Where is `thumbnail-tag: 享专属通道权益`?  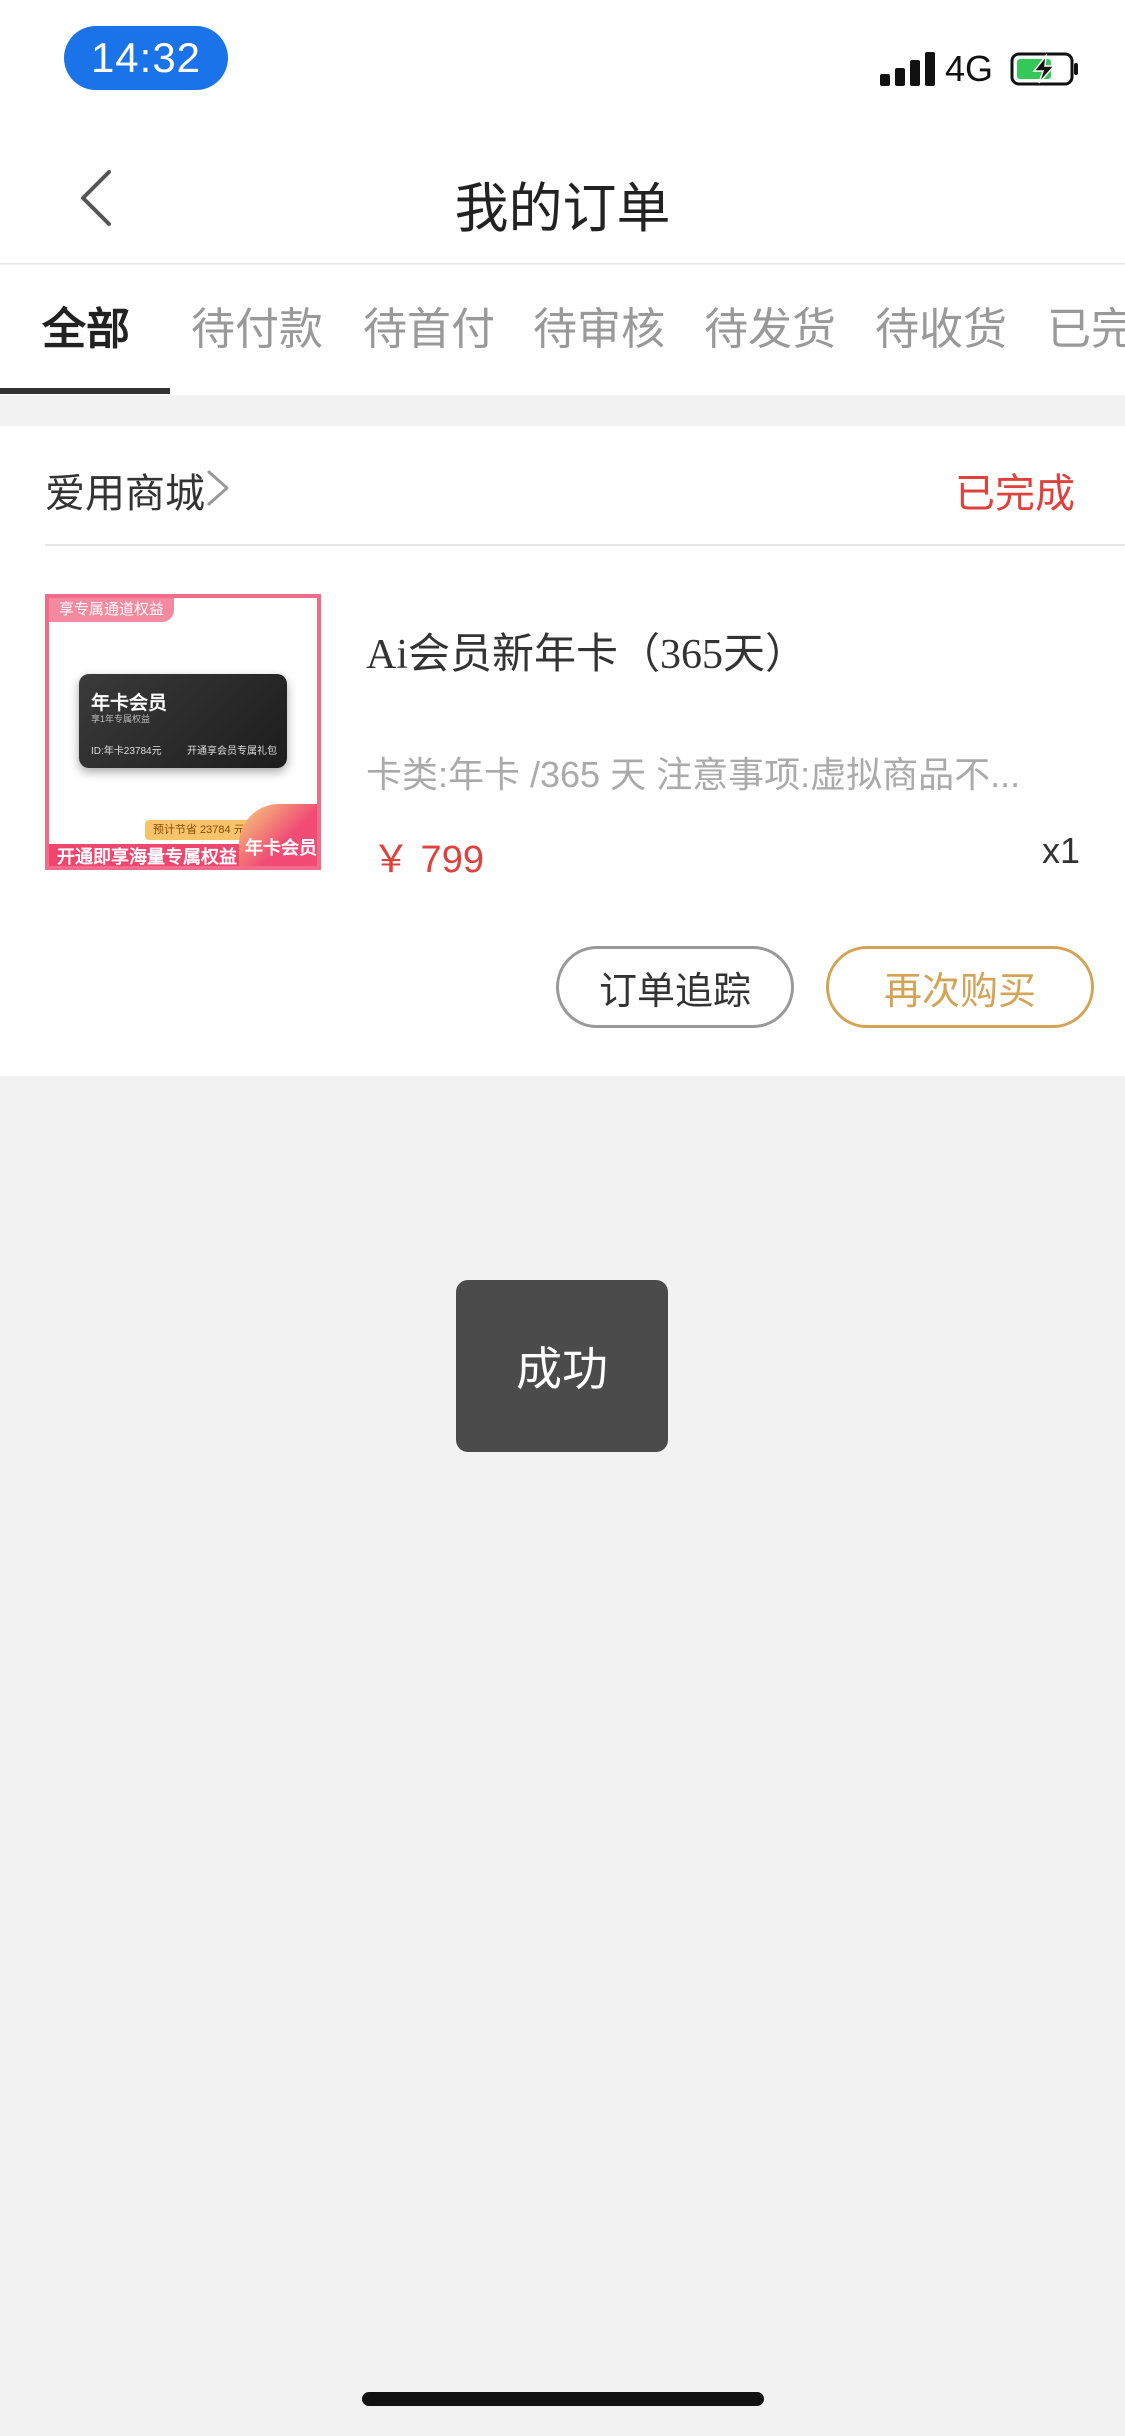 thumbnail-tag: 享专属通道权益 is located at coordinates (112, 610).